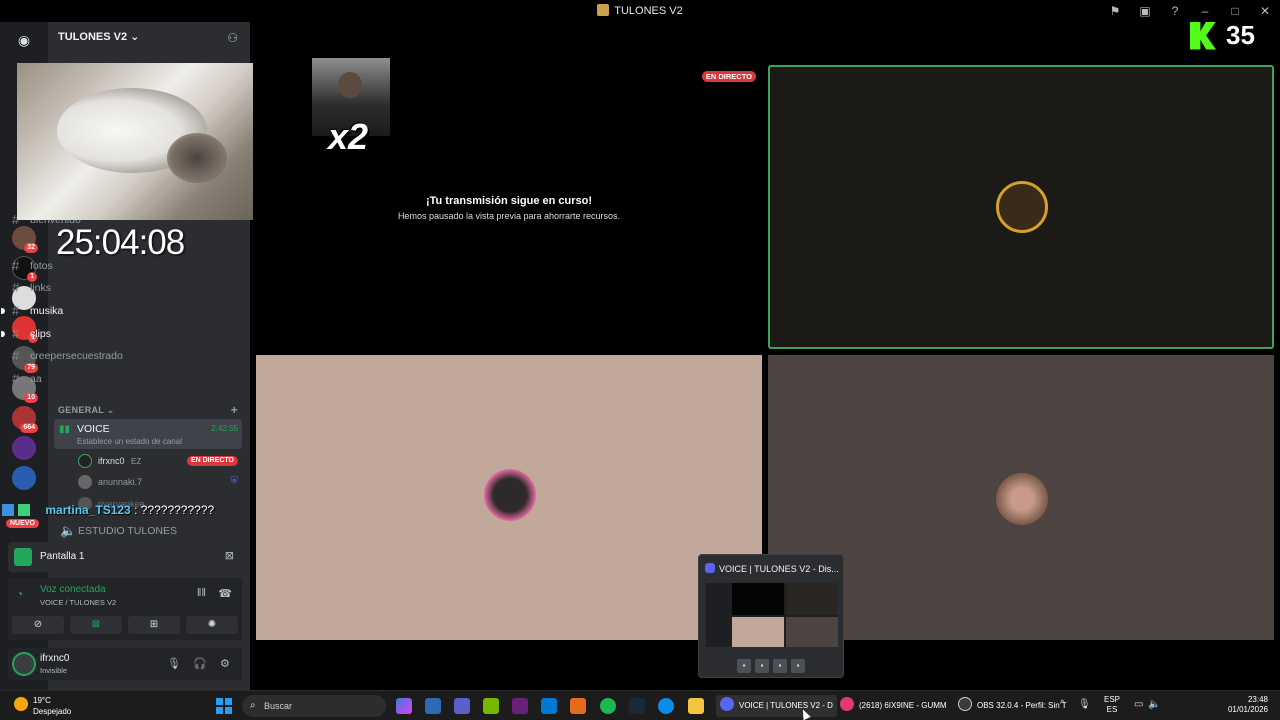 The image size is (1280, 720). What do you see at coordinates (224, 706) in the screenshot?
I see `windows-start-icon` at bounding box center [224, 706].